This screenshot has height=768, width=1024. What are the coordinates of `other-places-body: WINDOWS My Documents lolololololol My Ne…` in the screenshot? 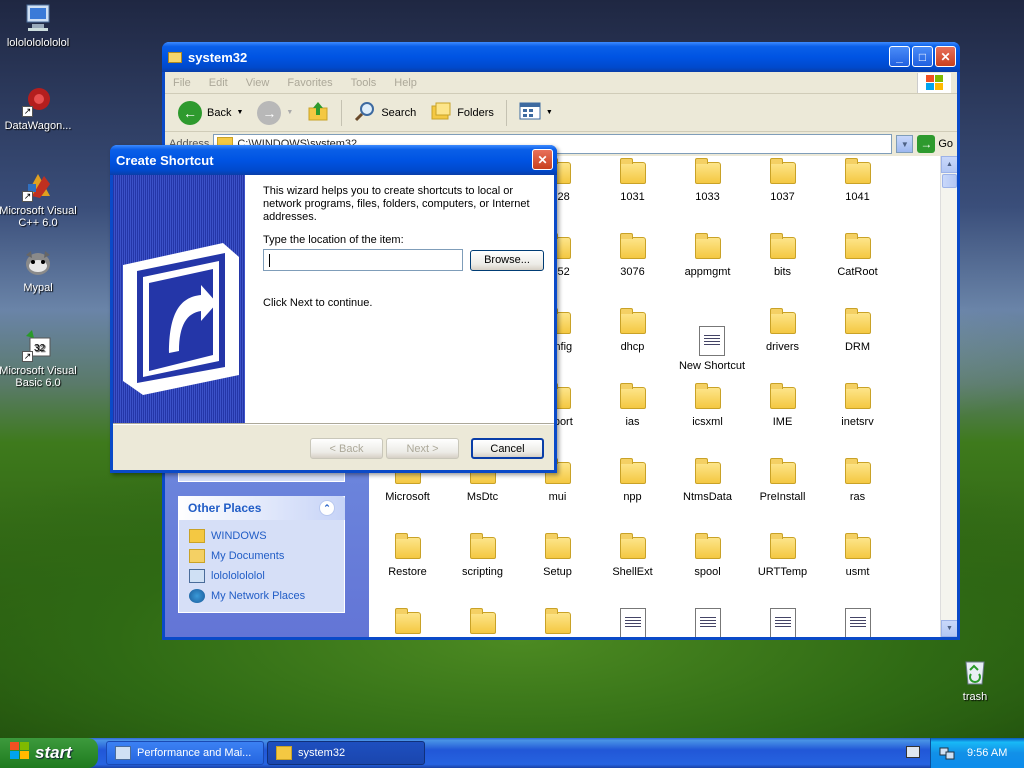 It's located at (261, 566).